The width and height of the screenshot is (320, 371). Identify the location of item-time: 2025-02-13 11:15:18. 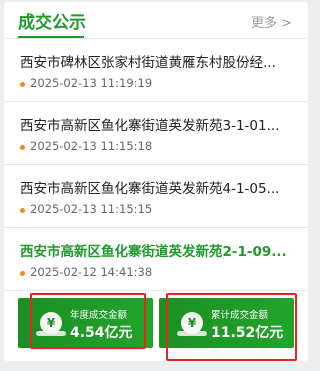
(91, 146).